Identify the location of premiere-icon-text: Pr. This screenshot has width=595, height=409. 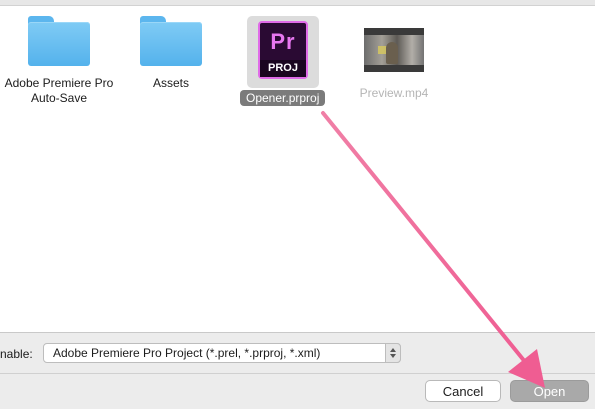
(283, 41).